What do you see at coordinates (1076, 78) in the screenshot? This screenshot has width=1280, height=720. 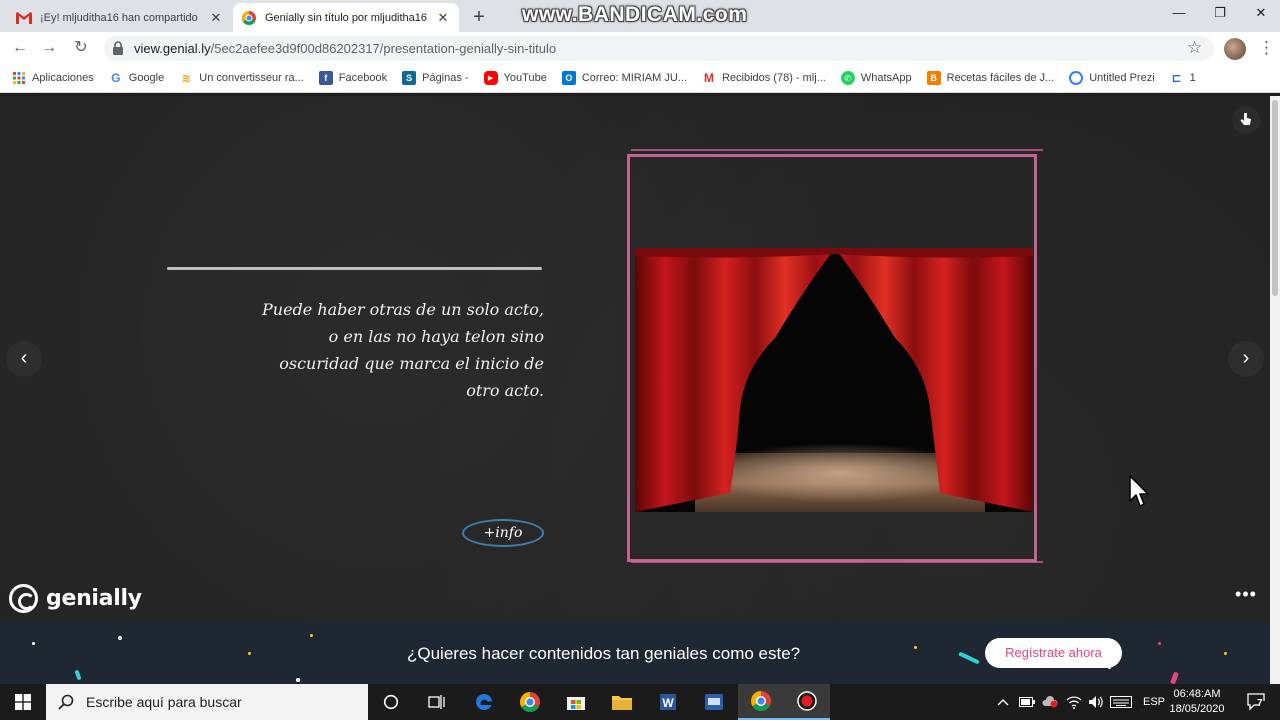 I see `prezi-icon` at bounding box center [1076, 78].